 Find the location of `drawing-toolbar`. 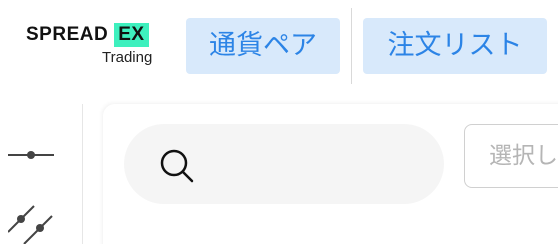

drawing-toolbar is located at coordinates (41, 174).